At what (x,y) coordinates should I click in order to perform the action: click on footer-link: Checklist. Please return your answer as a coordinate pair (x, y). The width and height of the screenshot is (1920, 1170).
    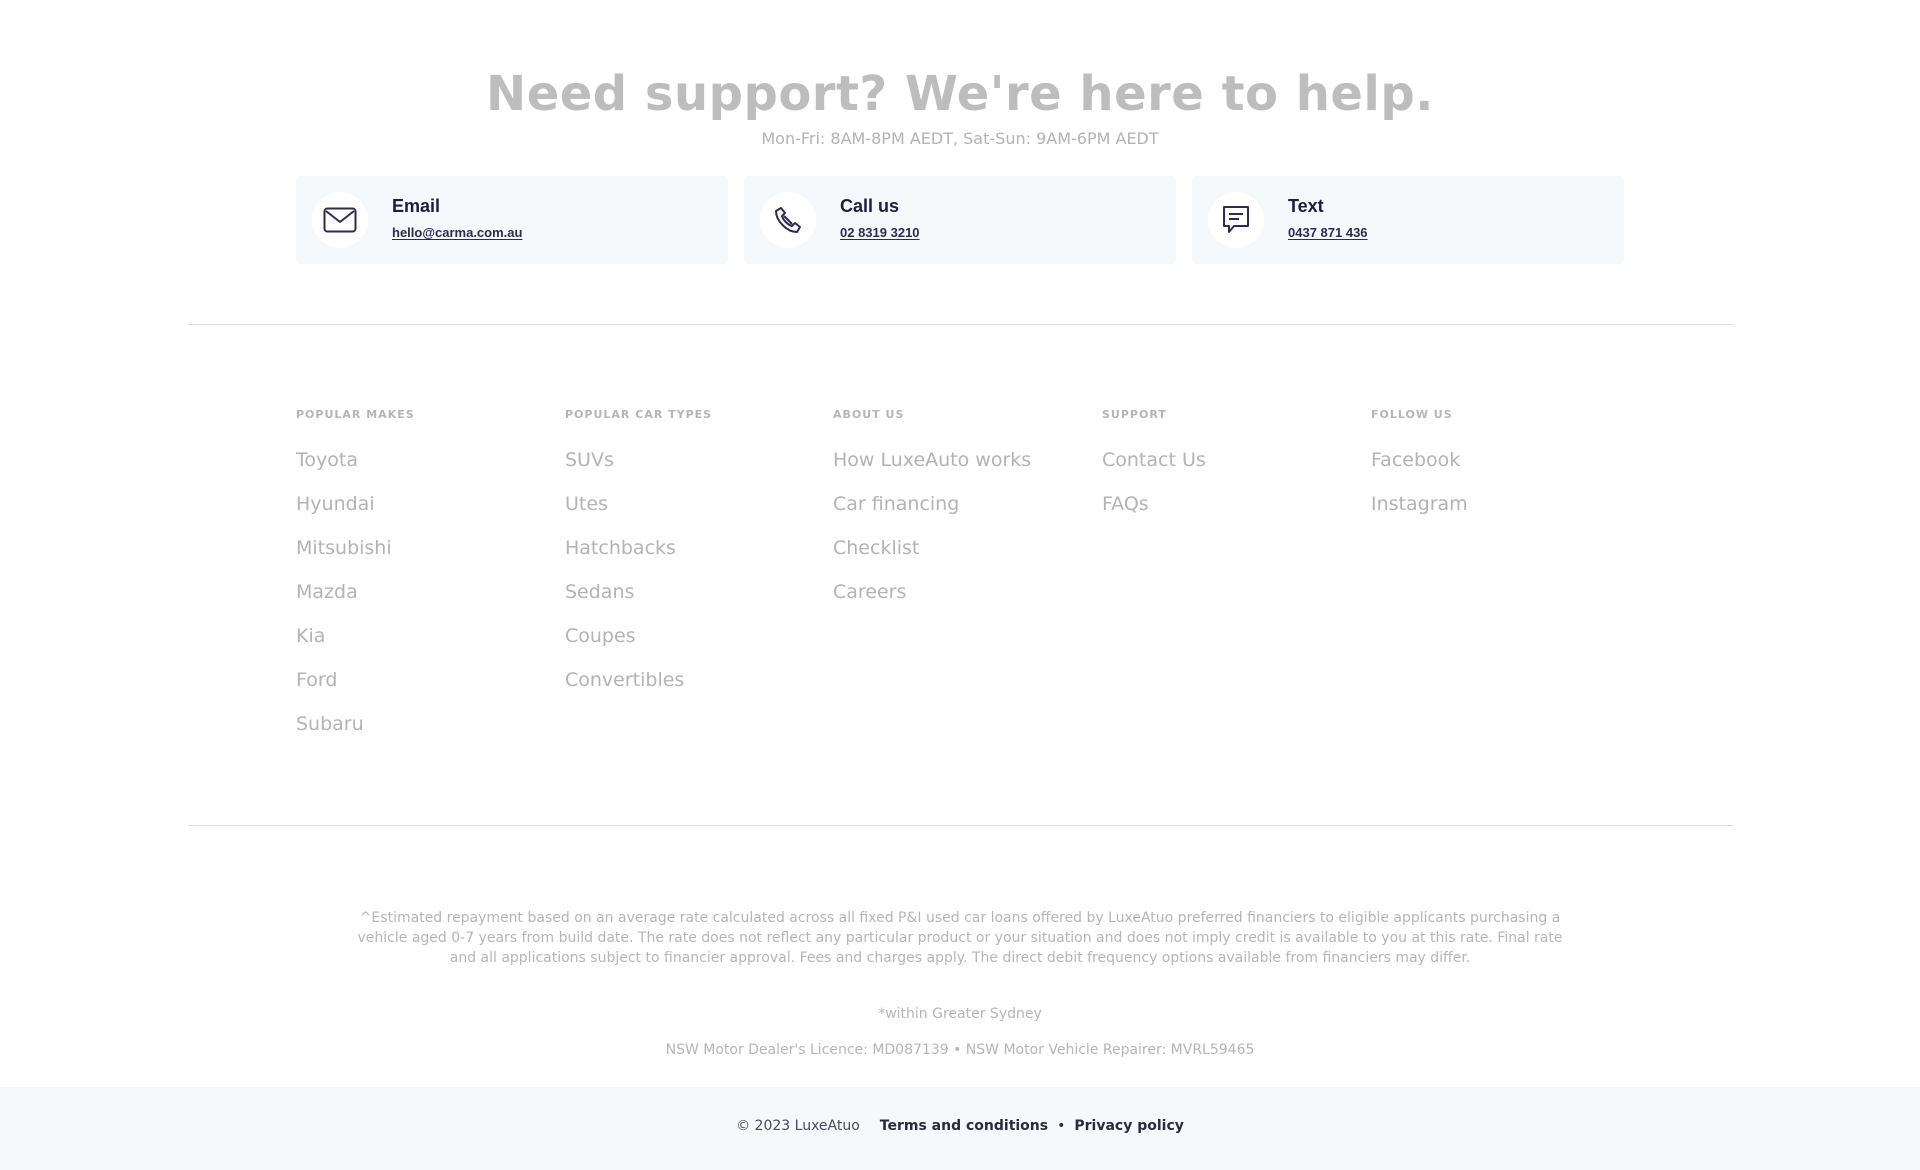
    Looking at the image, I should click on (932, 558).